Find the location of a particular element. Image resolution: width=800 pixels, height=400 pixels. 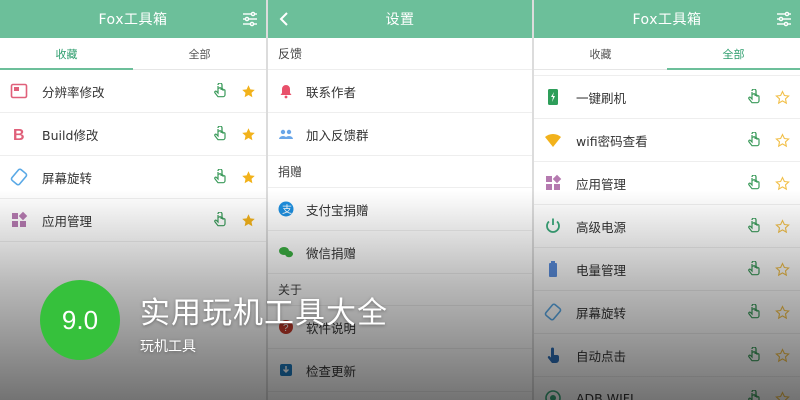

settings-header: 设置 is located at coordinates (400, 19).